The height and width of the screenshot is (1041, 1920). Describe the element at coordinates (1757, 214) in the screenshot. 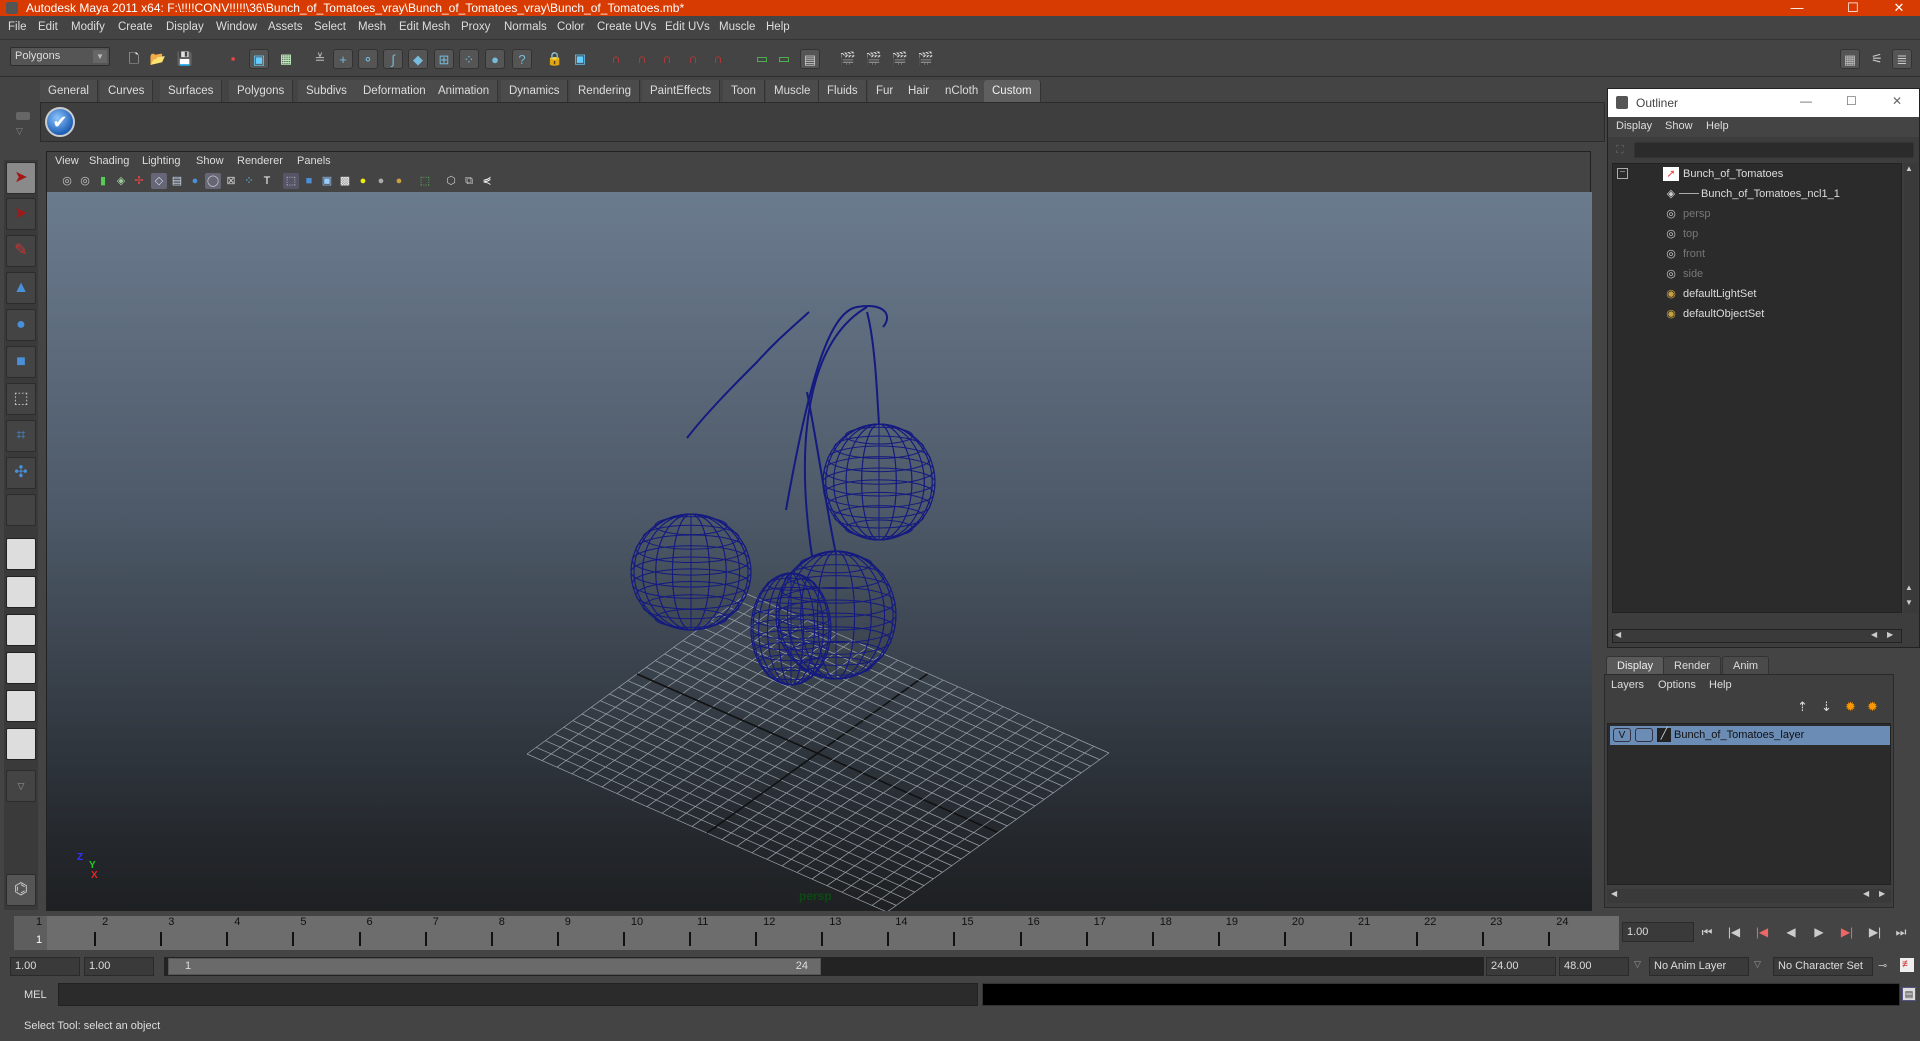

I see `outliner-item: ◎ persp` at that location.